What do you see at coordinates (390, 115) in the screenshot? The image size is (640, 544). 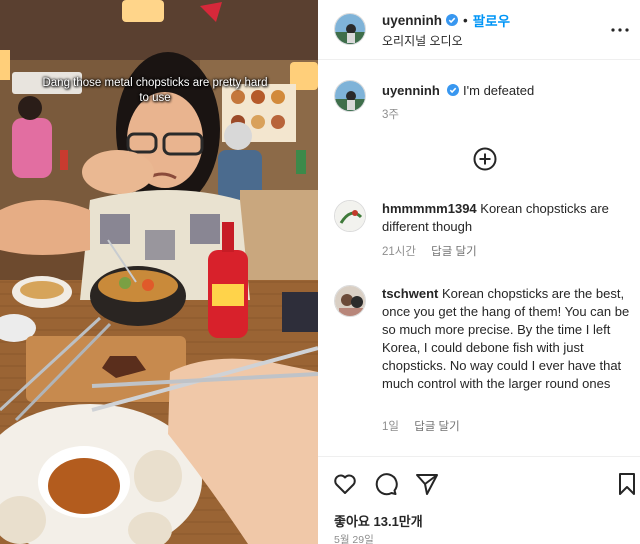 I see `caption-time: 3주` at bounding box center [390, 115].